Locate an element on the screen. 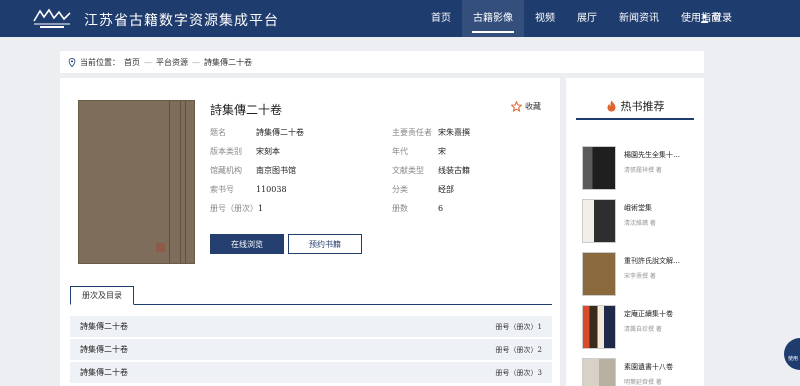  meta-key: 册号（册次） is located at coordinates (234, 208).